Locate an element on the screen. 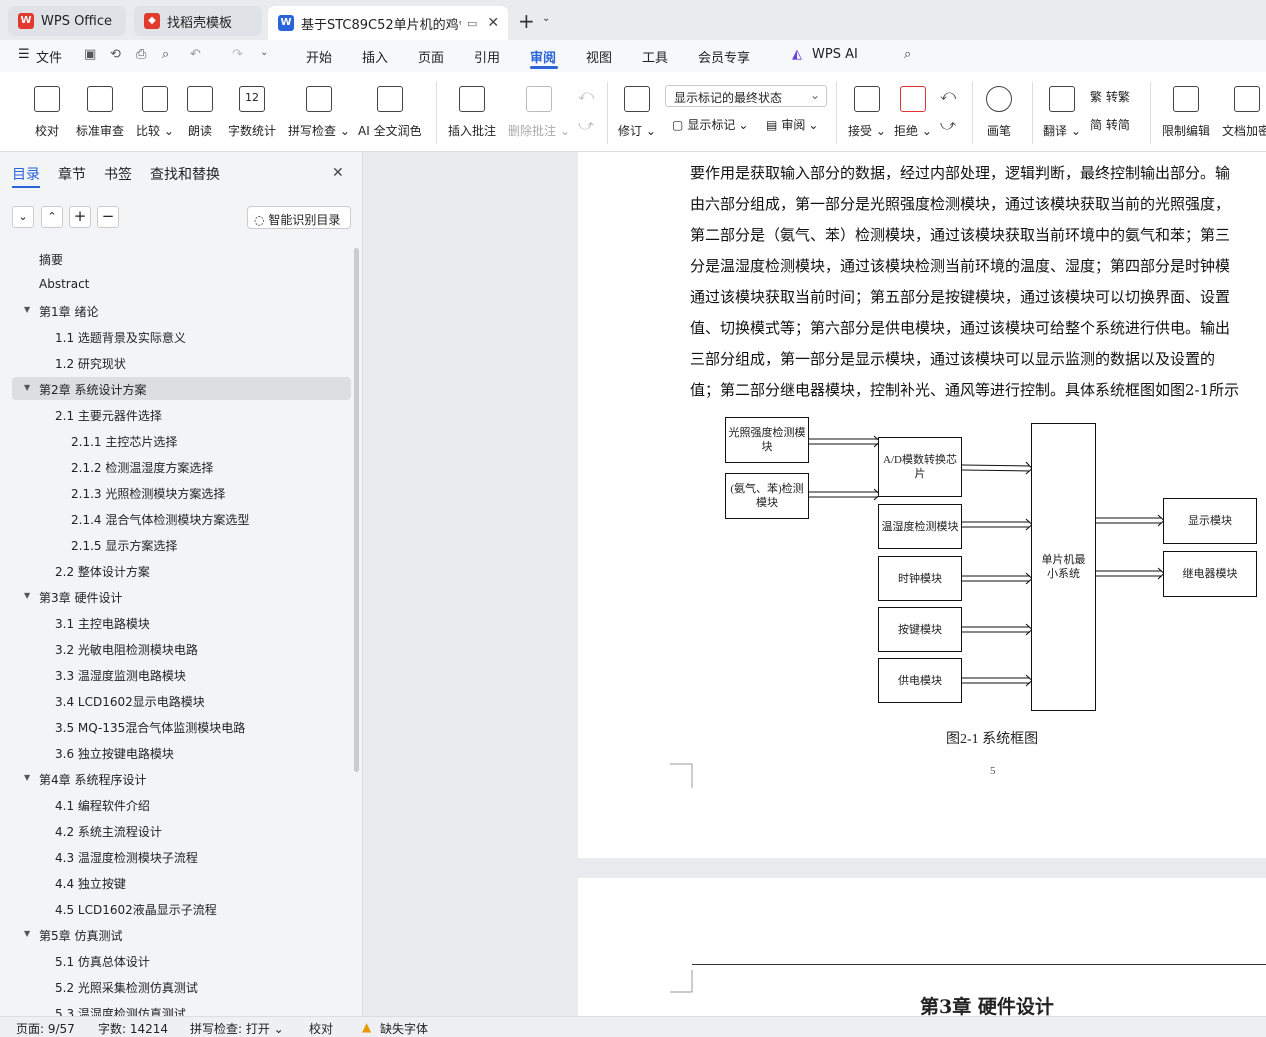 This screenshot has width=1266, height=1037. toc-item: 2.1 主要元器件选择 is located at coordinates (108, 415).